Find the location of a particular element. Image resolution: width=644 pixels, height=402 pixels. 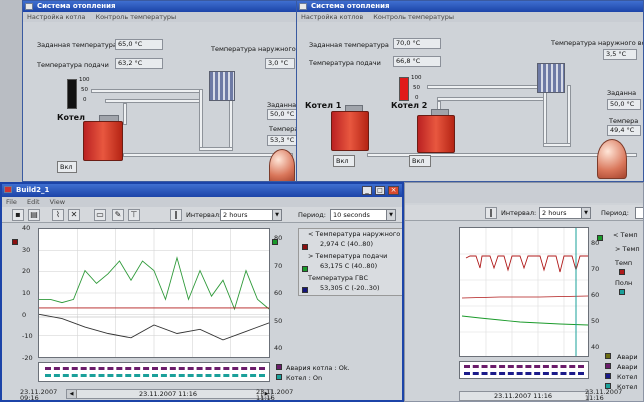

grid is located at coordinates (524, 292).